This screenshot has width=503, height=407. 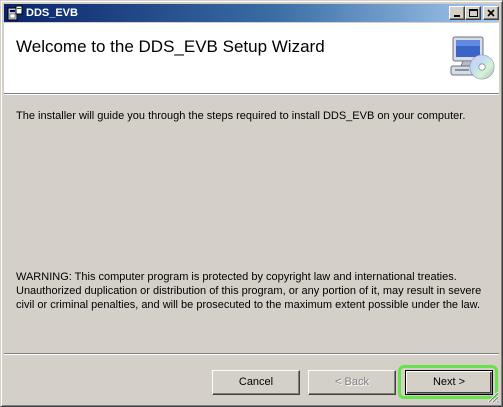 I want to click on back-button: < Back, so click(x=352, y=382).